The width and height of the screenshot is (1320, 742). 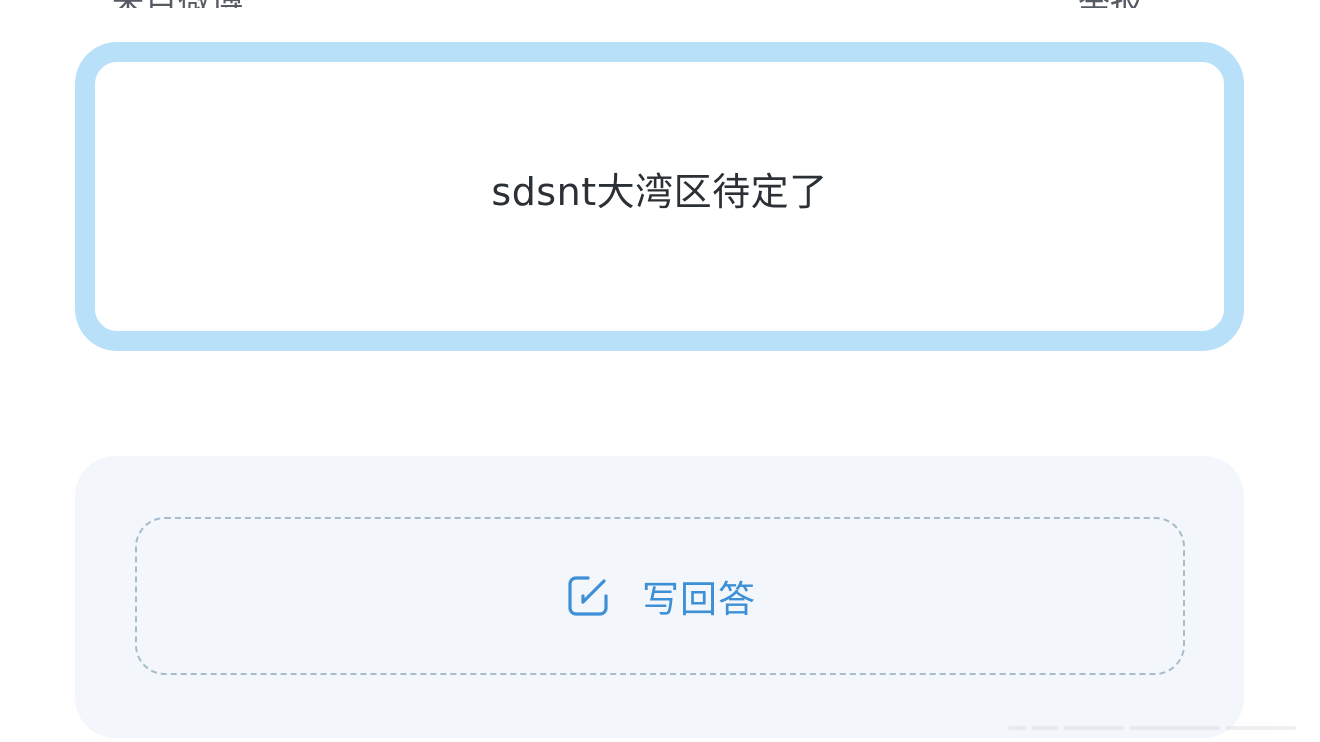 What do you see at coordinates (660, 4) in the screenshot?
I see `top-bar-remnant: 来自微博 举报` at bounding box center [660, 4].